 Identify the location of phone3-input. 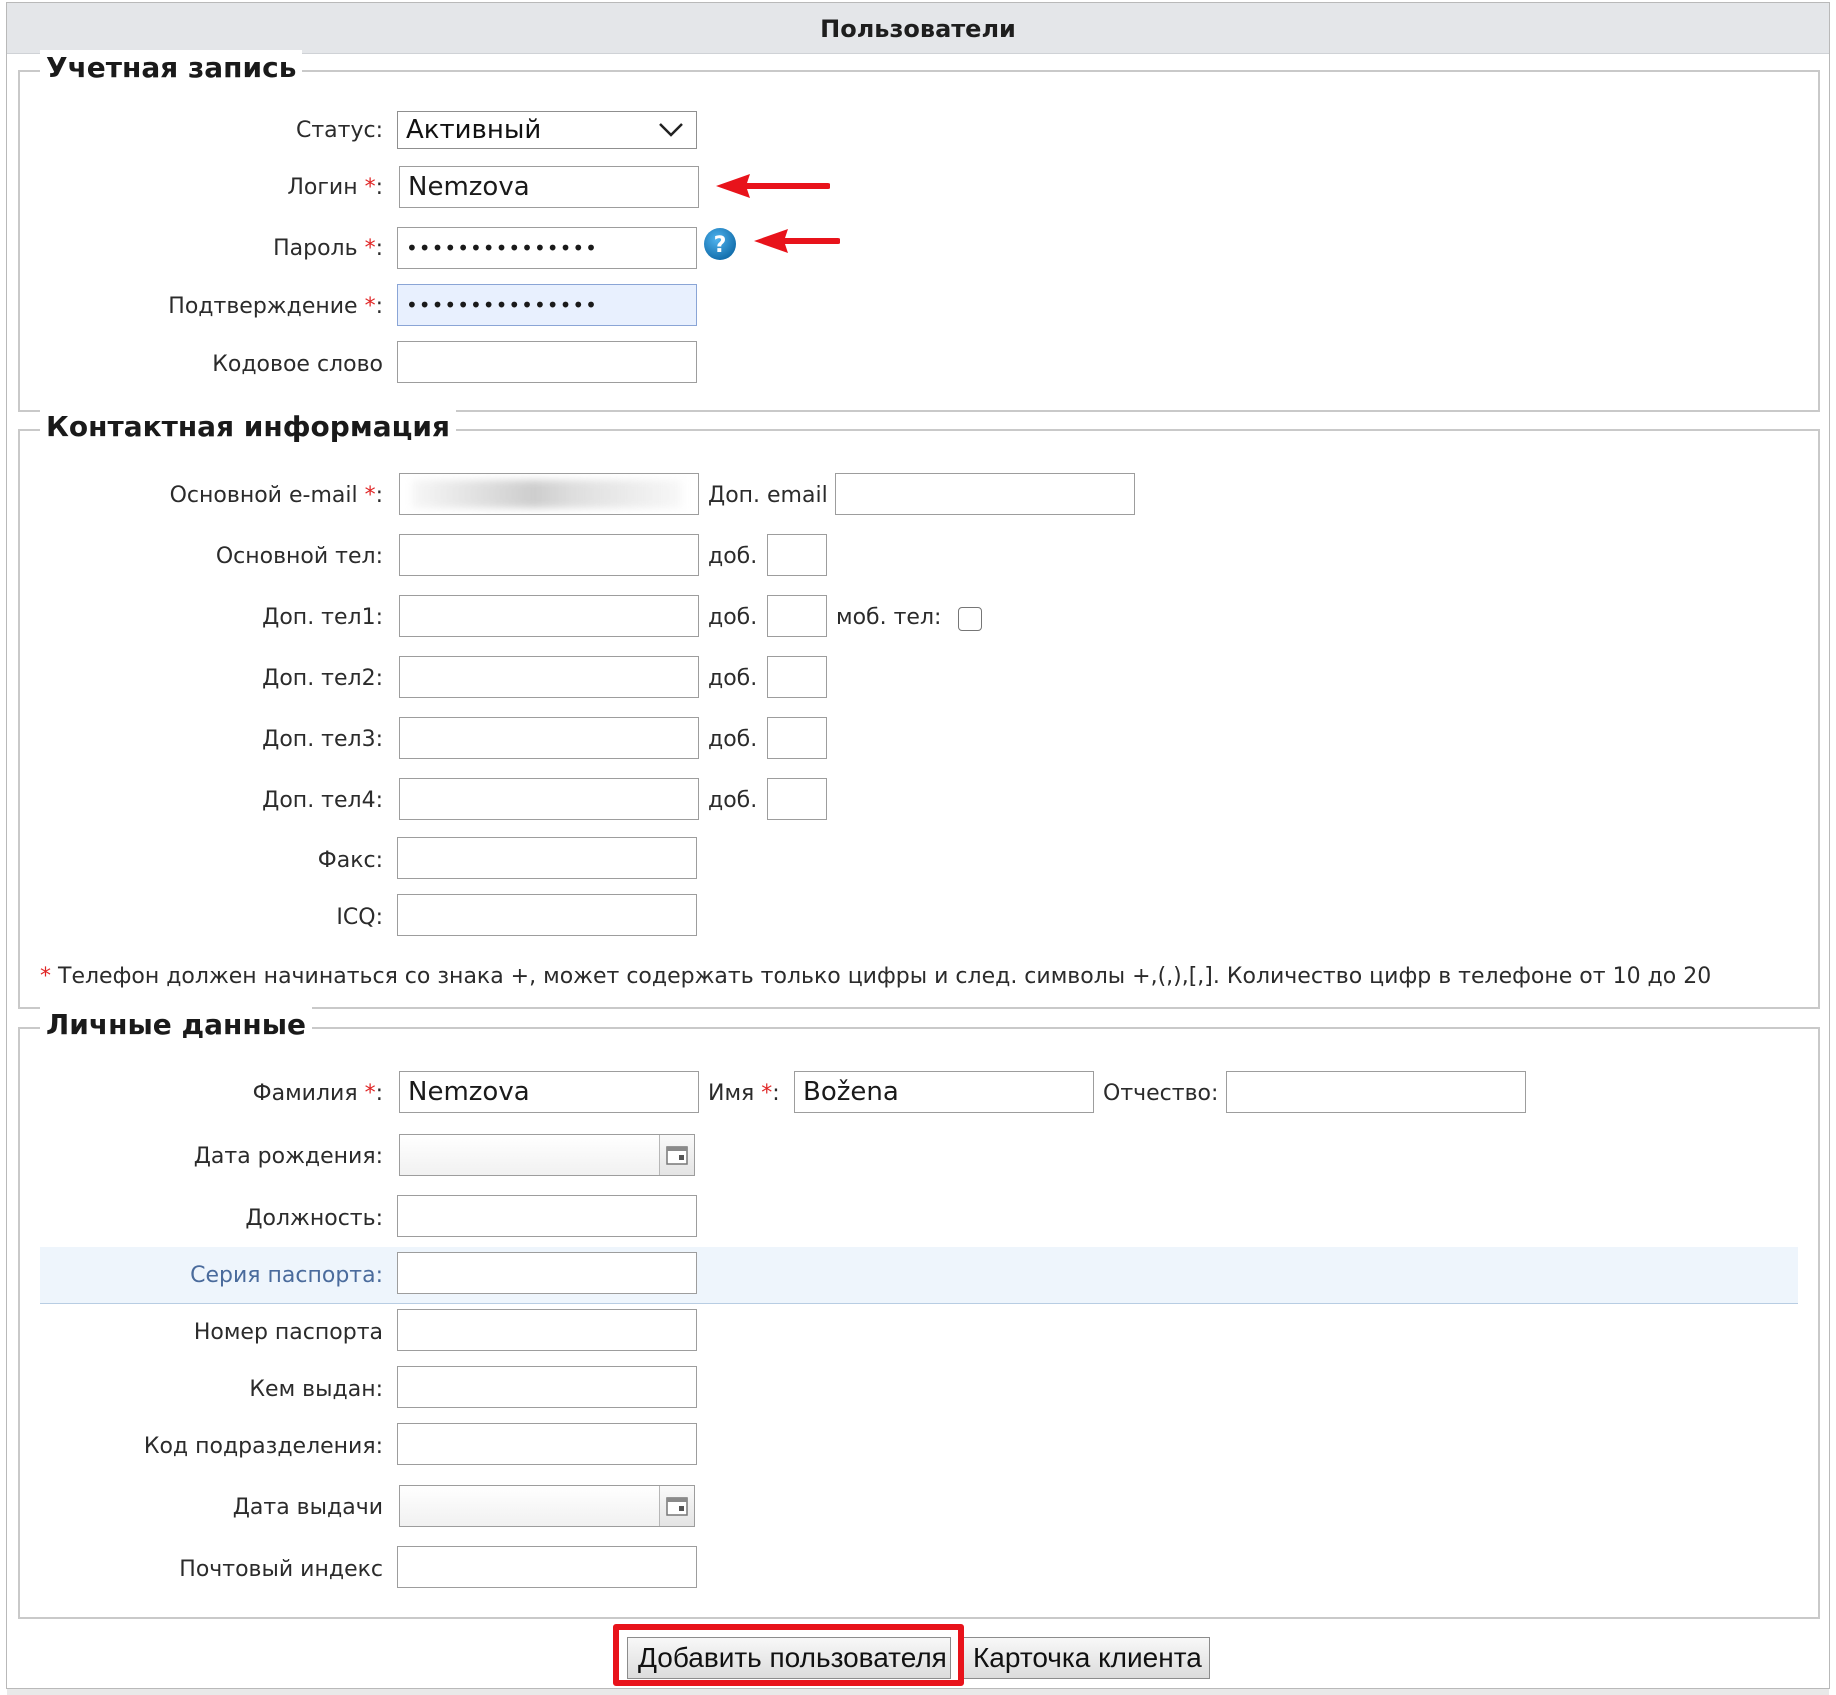
(549, 738).